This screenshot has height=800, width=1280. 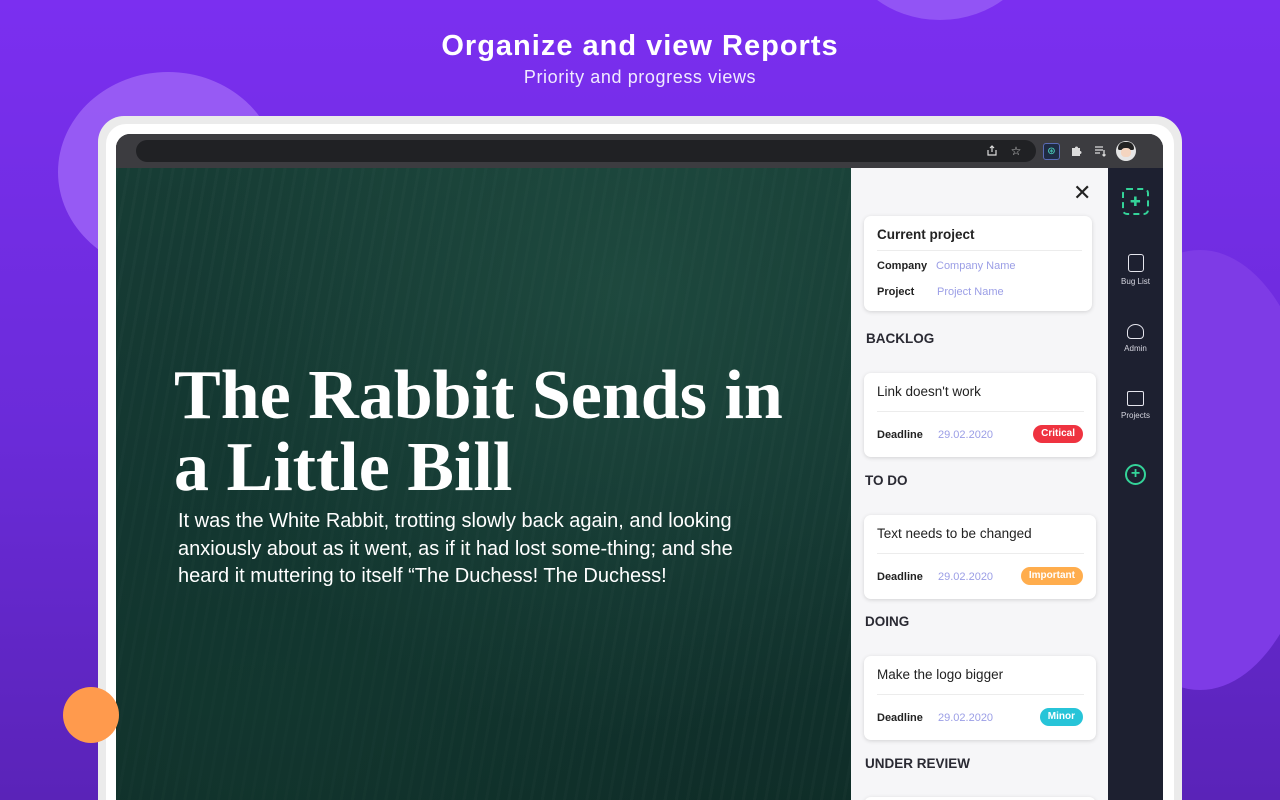 What do you see at coordinates (896, 292) in the screenshot?
I see `project-label: Project` at bounding box center [896, 292].